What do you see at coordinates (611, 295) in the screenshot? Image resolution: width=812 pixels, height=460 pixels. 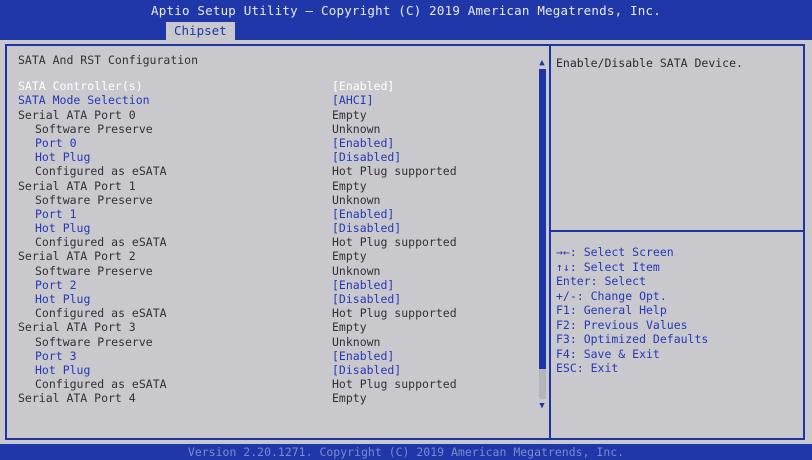 I see `key-hint: +/-: Change Opt.` at bounding box center [611, 295].